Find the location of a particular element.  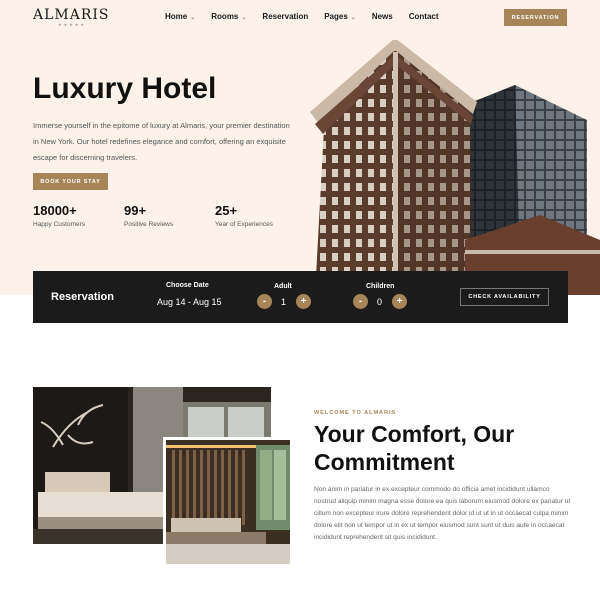

choose-date-label: Choose Date is located at coordinates (187, 285).